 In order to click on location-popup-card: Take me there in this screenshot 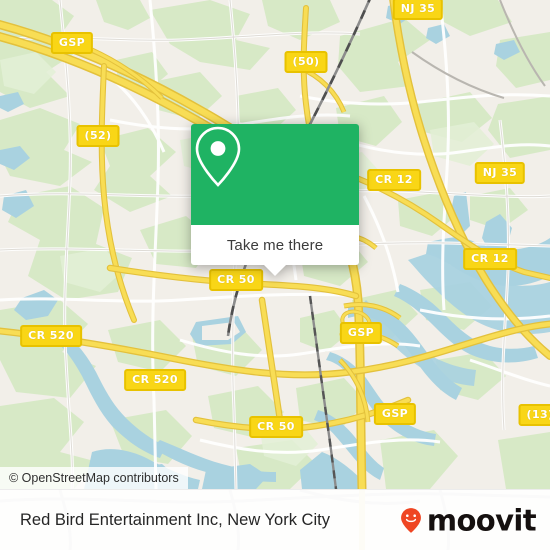, I will do `click(275, 200)`.